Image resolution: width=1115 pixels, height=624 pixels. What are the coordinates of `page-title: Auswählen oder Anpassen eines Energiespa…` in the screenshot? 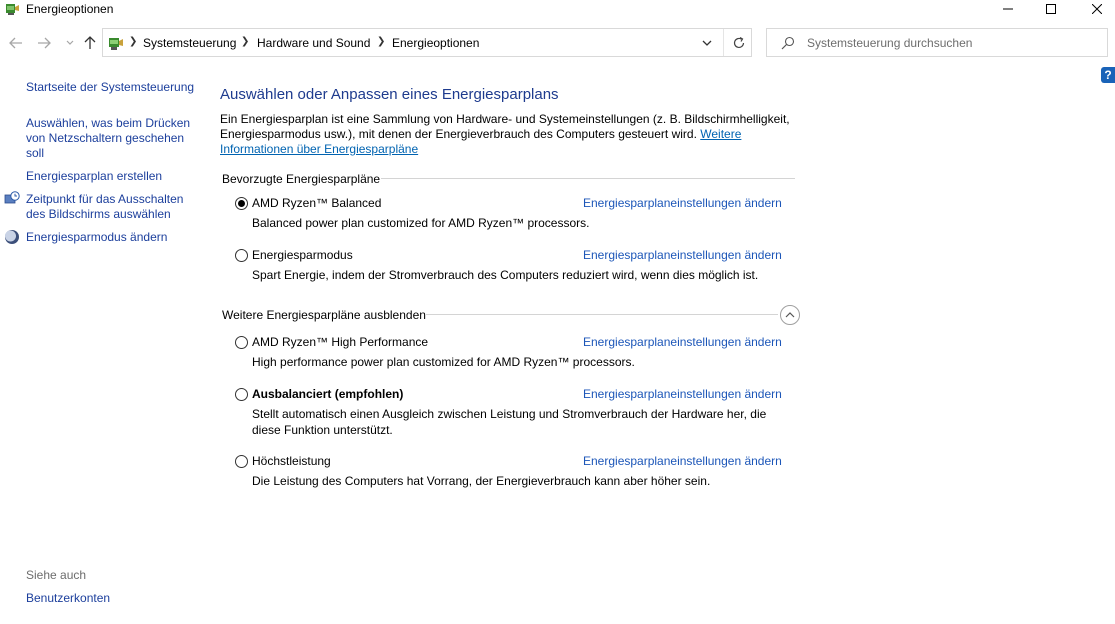 It's located at (389, 94).